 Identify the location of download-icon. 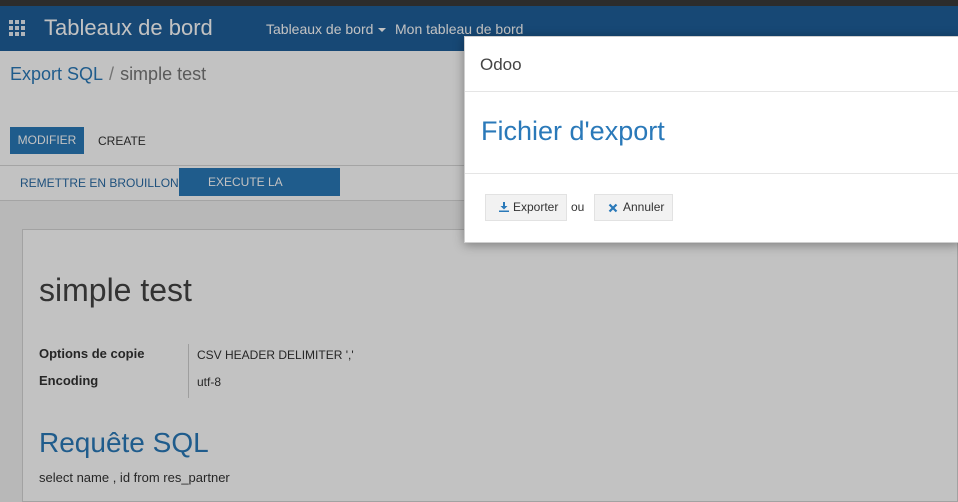
(504, 207).